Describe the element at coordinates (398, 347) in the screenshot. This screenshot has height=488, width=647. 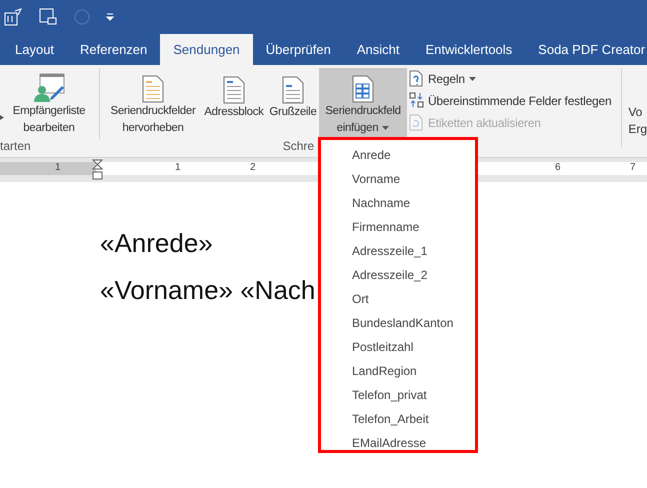
I see `menu-item: Postleitzahl` at that location.